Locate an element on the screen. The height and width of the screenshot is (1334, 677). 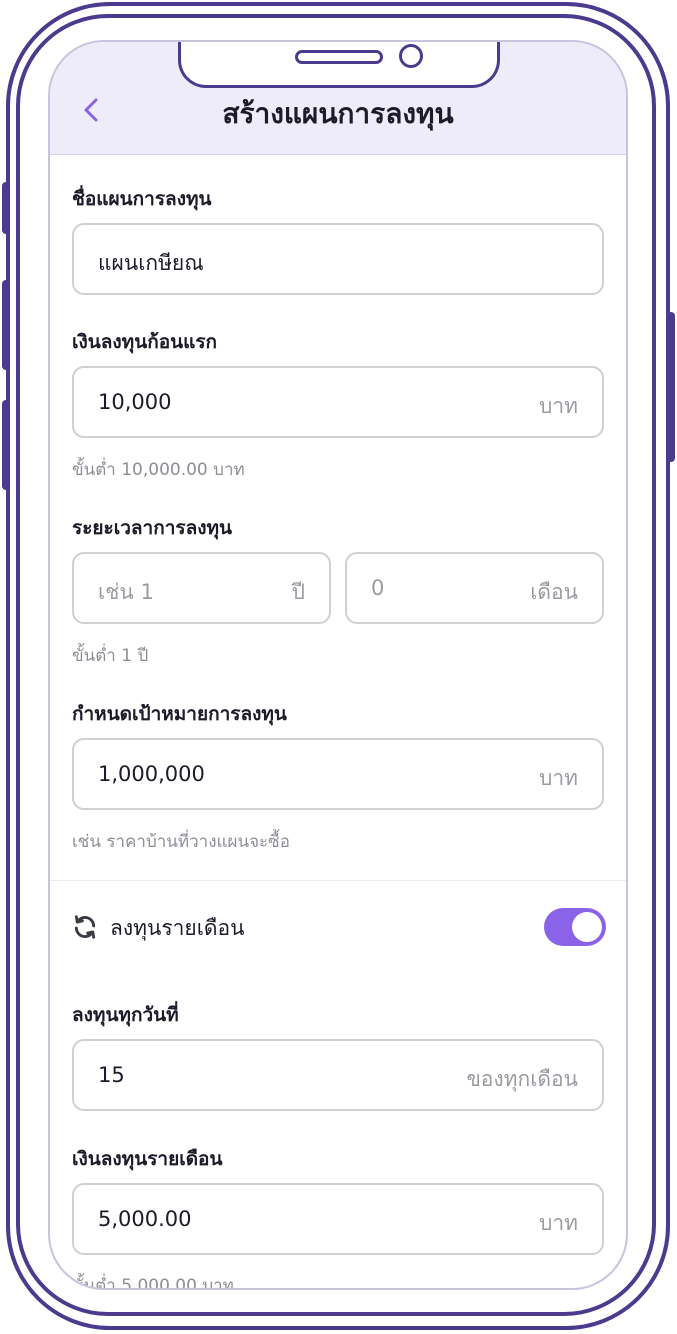
invest-day-label: ลงทุนทุกวันที่ is located at coordinates (125, 1015).